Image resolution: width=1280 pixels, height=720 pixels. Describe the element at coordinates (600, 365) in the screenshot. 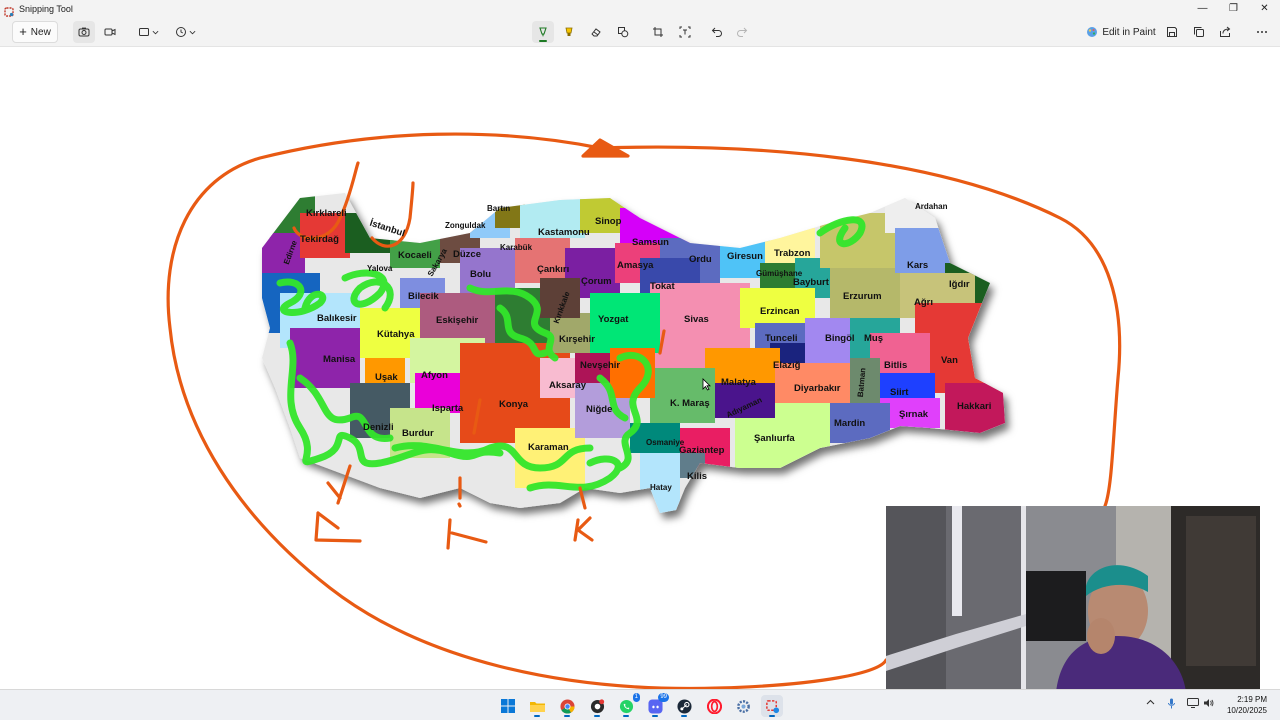

I see `province-label: Nevşehir` at that location.